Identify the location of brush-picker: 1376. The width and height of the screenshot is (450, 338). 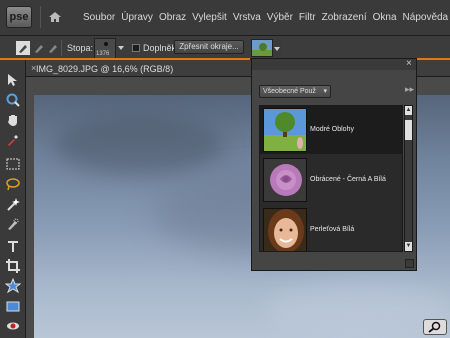
(105, 48).